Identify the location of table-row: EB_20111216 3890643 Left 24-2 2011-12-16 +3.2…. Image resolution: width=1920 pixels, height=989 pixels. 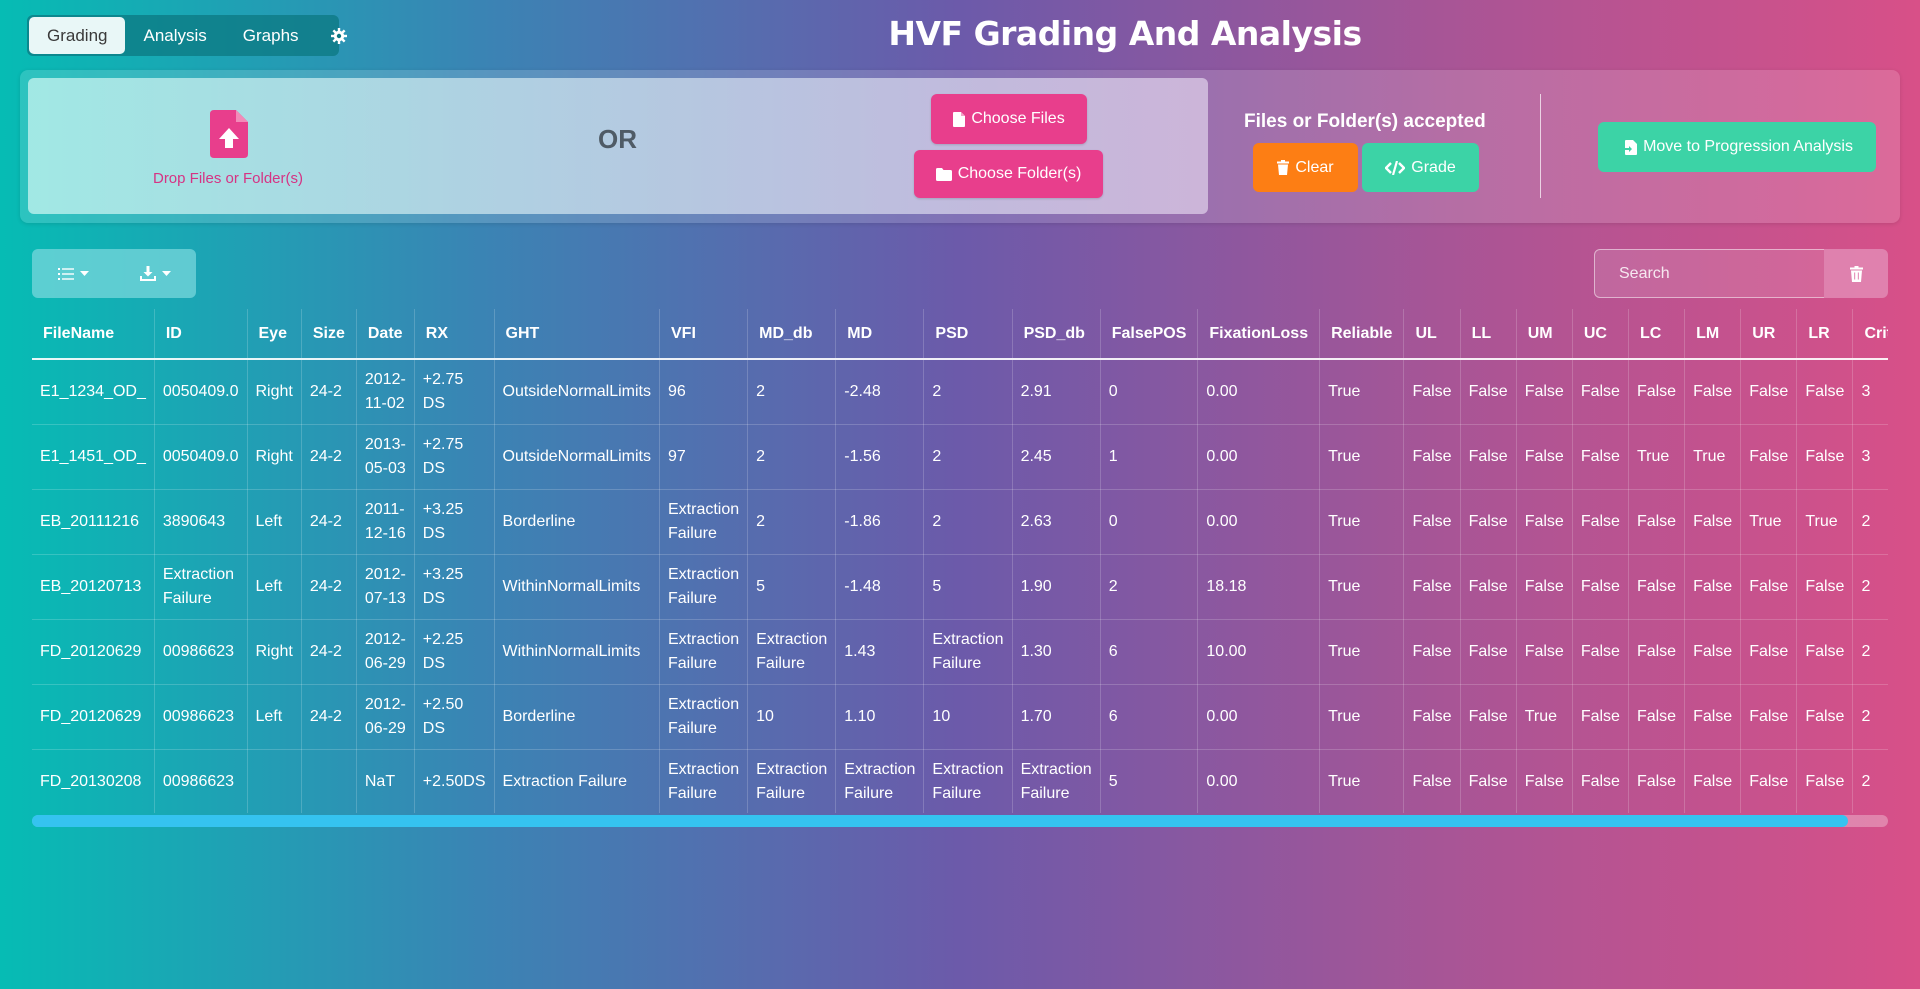
(960, 522).